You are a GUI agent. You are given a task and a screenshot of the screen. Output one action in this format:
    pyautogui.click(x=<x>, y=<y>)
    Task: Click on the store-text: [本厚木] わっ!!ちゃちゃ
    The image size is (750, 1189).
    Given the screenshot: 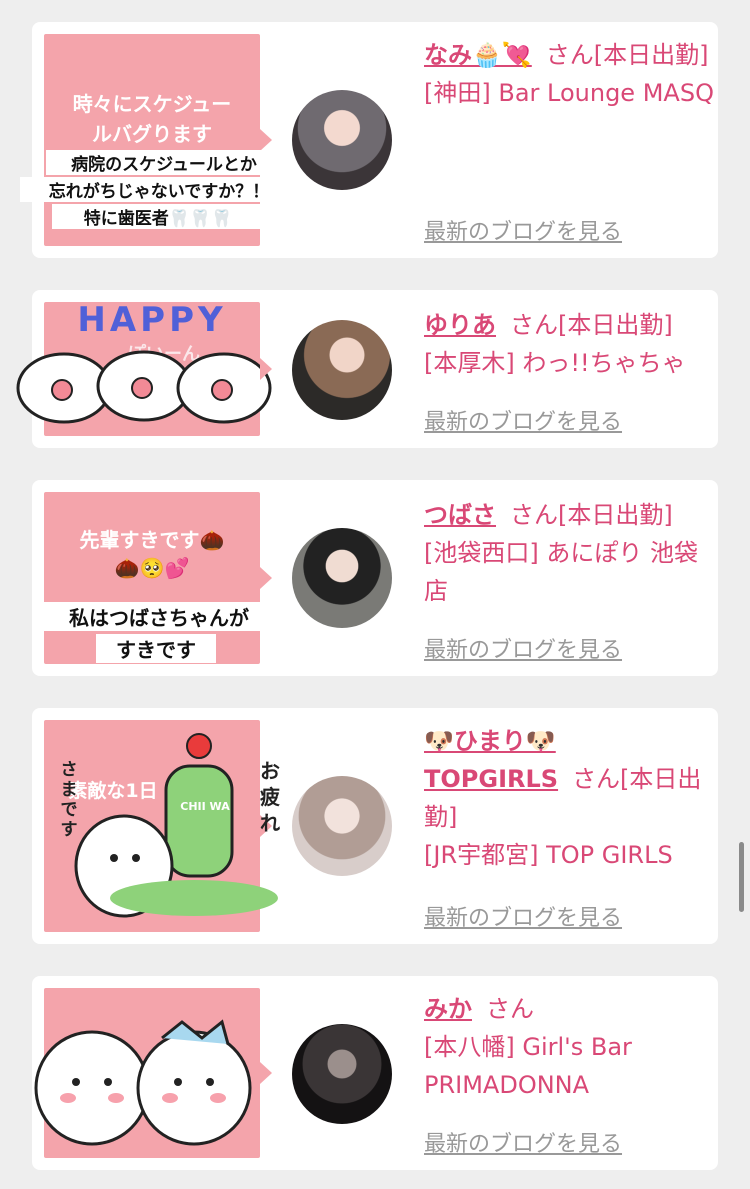 What is the action you would take?
    pyautogui.click(x=555, y=363)
    